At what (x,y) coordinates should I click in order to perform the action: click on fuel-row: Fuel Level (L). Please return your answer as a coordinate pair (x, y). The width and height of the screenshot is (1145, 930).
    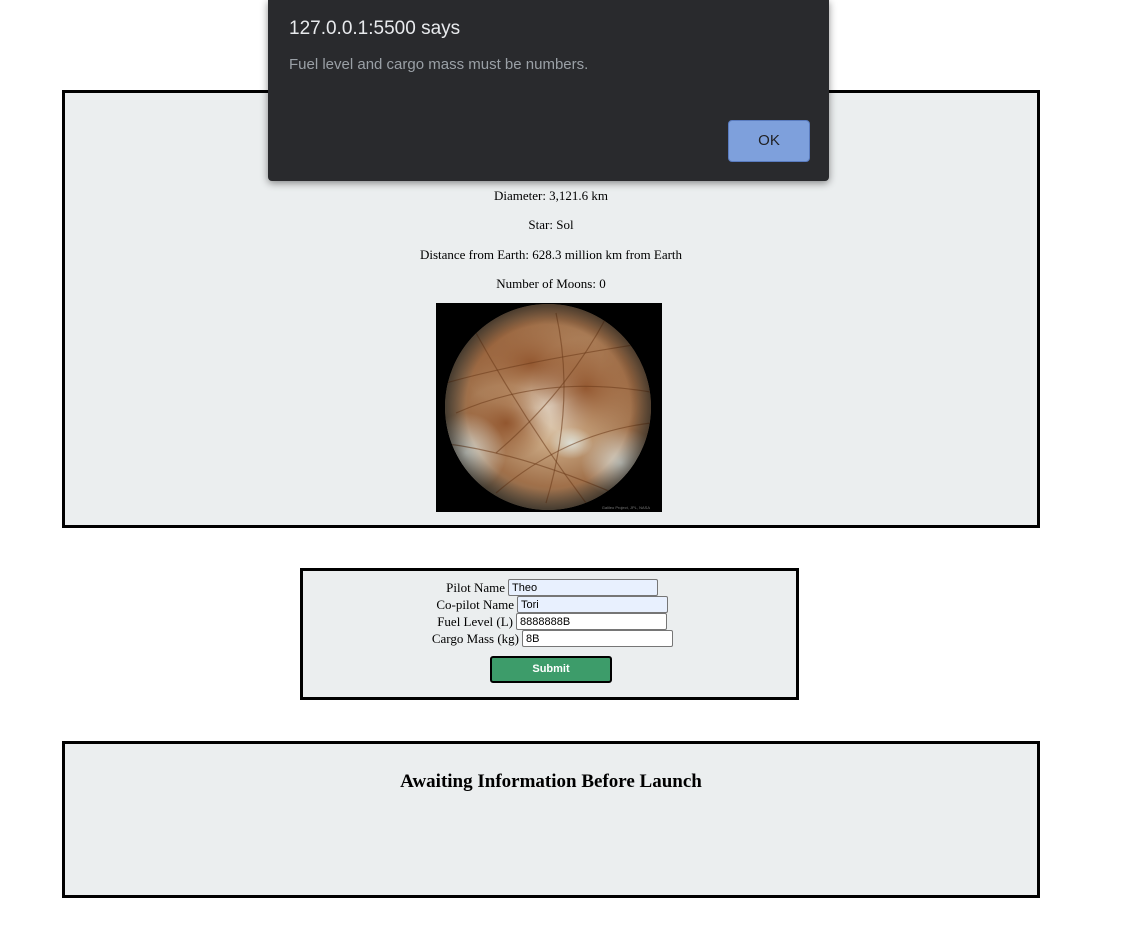
    Looking at the image, I should click on (549, 621).